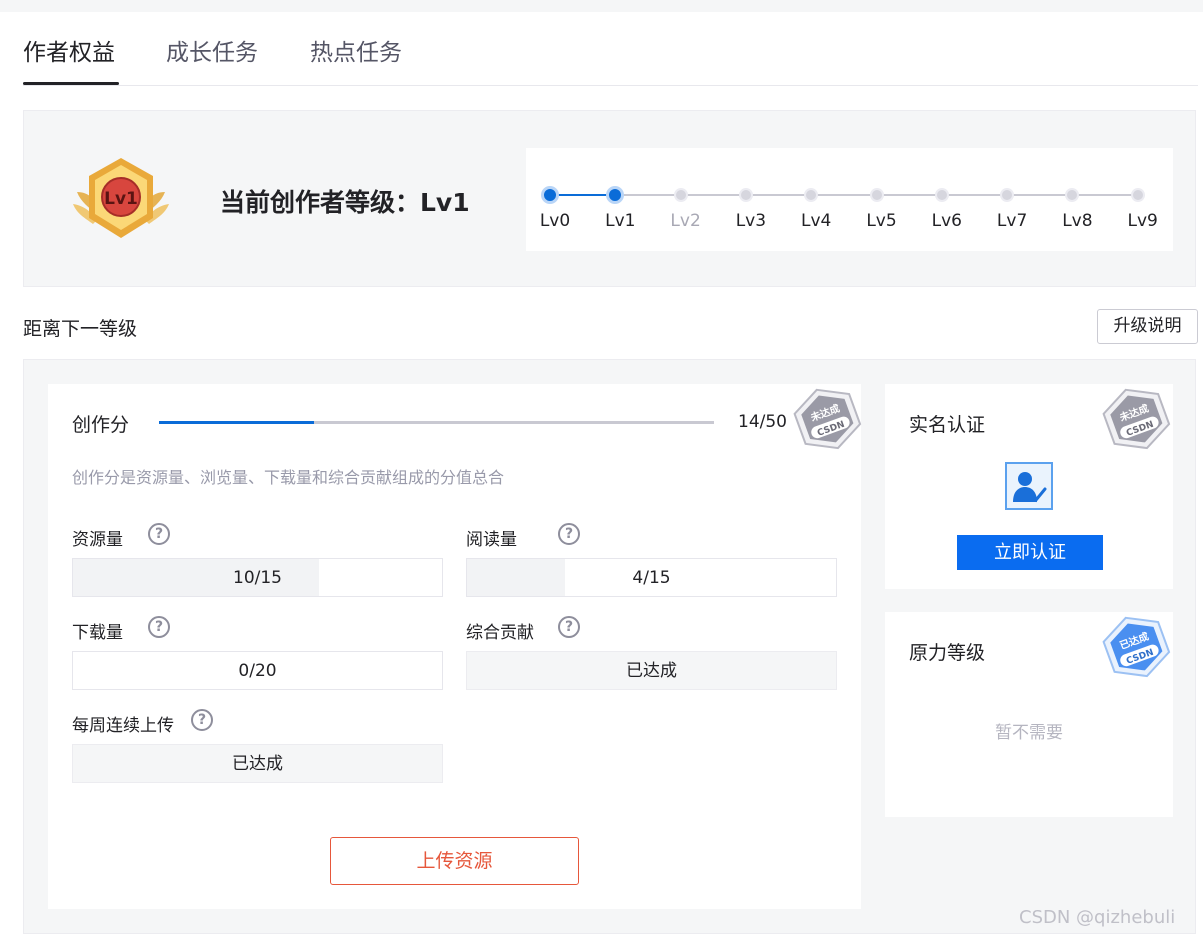  What do you see at coordinates (1029, 714) in the screenshot?
I see `force-level-card: 原力等级 已达成 CSDN 暂不需要` at bounding box center [1029, 714].